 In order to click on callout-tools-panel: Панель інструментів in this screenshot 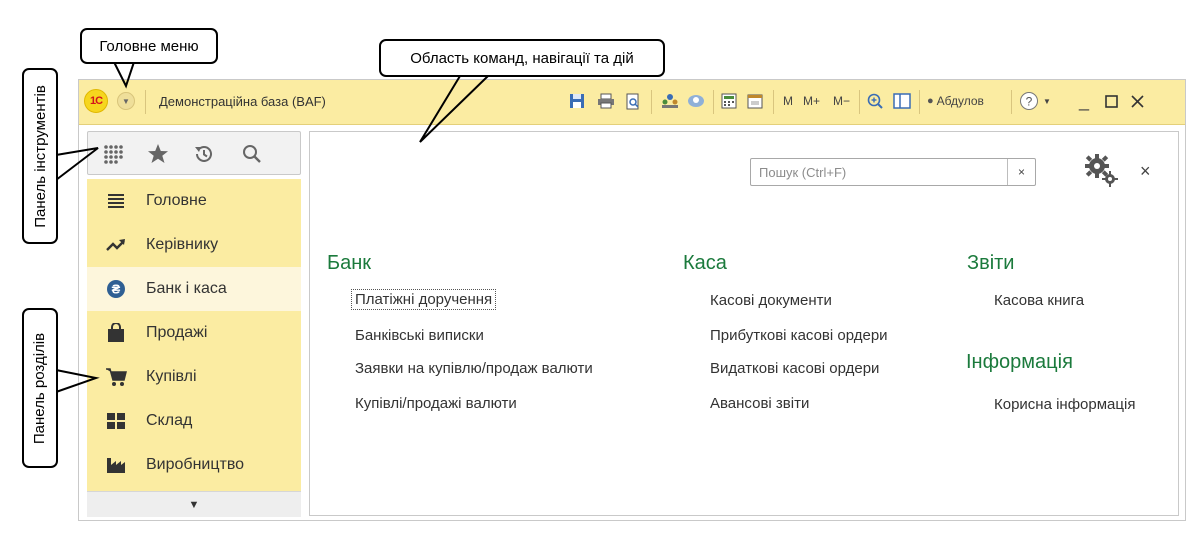, I will do `click(40, 156)`.